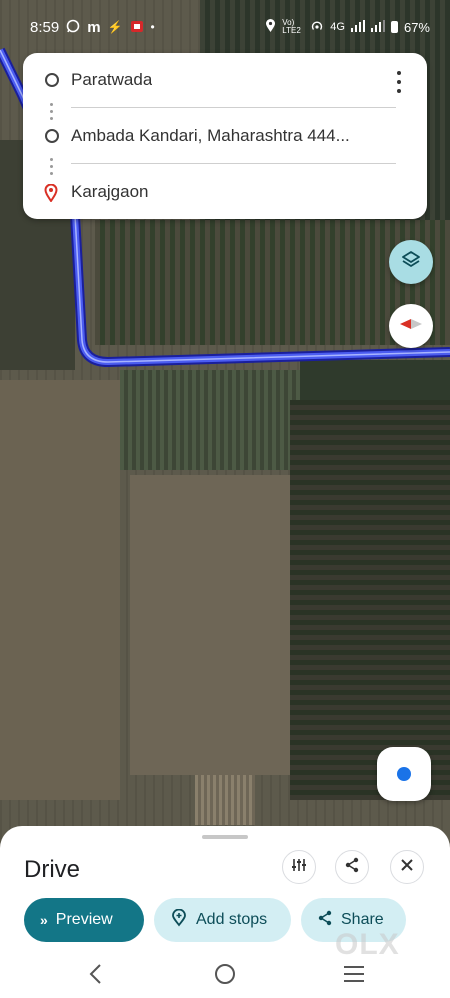 This screenshot has height=998, width=450. I want to click on preview-label: Preview, so click(84, 919).